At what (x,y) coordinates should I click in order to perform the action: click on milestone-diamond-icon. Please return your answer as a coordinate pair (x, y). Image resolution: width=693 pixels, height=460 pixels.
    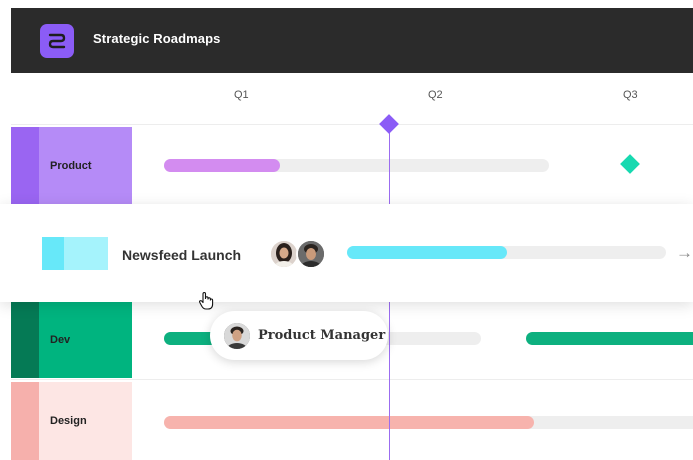
    Looking at the image, I should click on (630, 164).